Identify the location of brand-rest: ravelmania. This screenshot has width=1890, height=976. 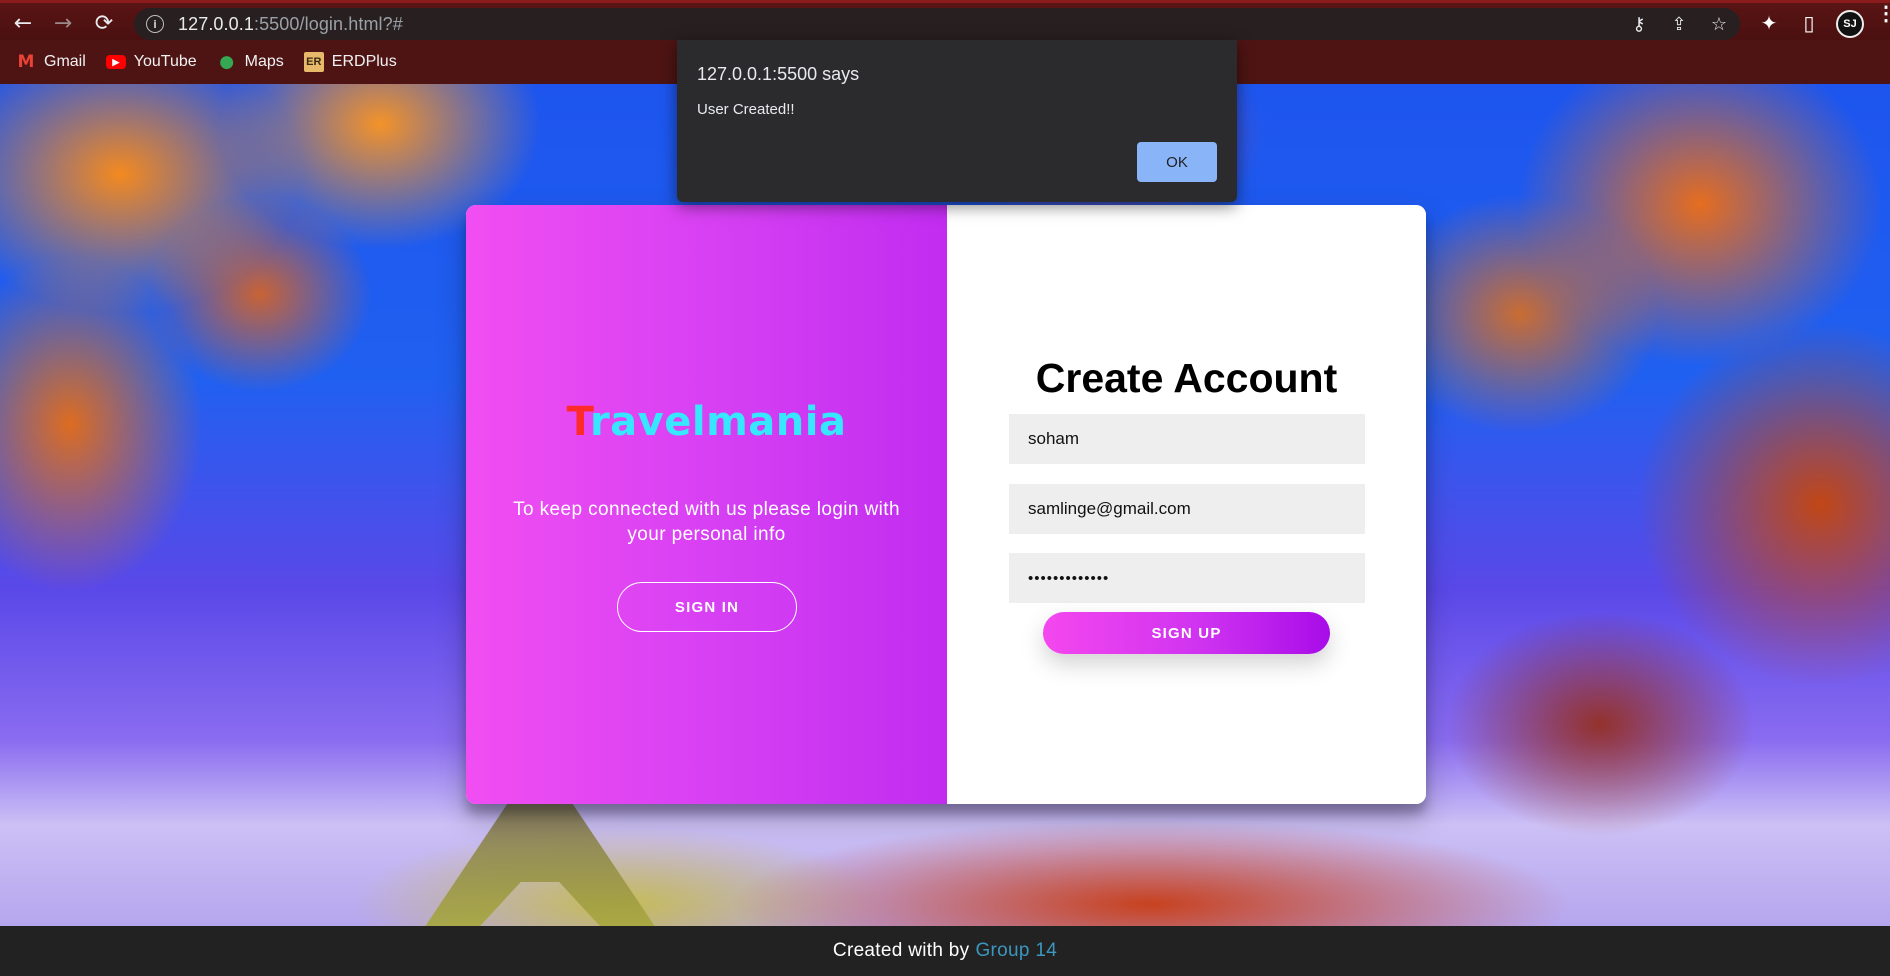
(718, 422).